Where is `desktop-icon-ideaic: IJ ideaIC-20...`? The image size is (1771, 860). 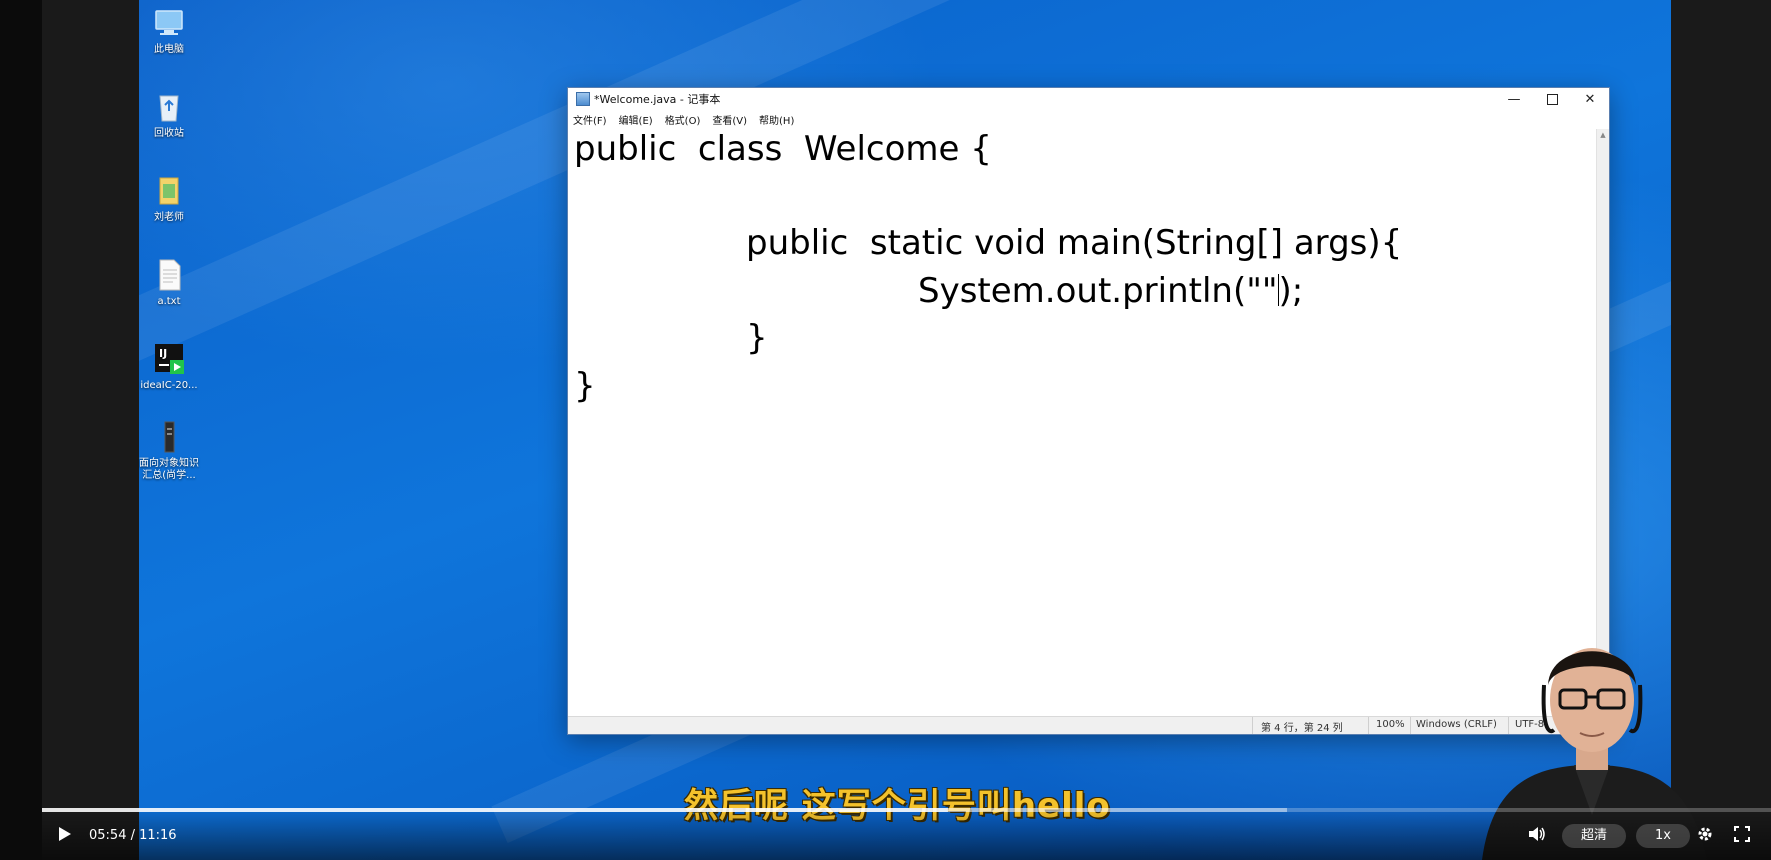 desktop-icon-ideaic: IJ ideaIC-20... is located at coordinates (169, 367).